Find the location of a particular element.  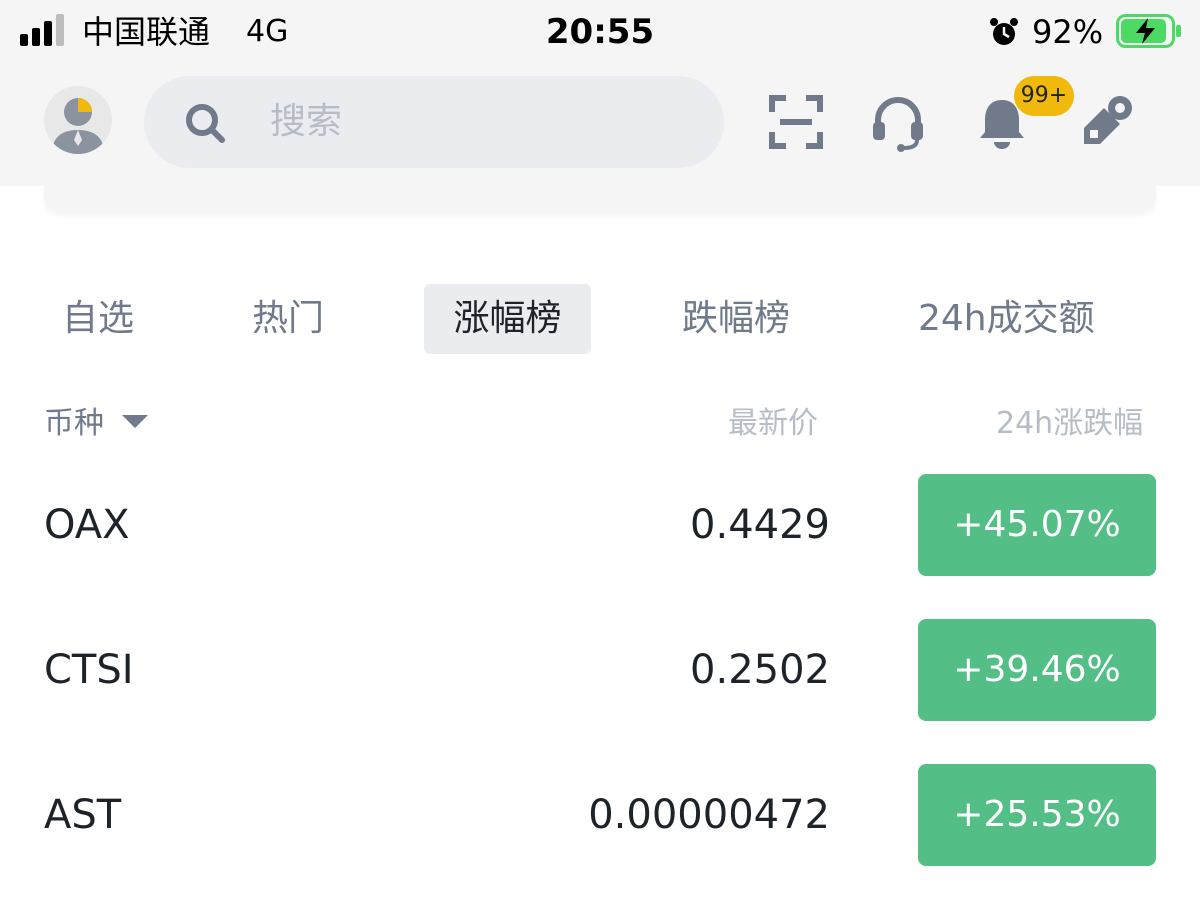

last-price: 0.4429 is located at coordinates (760, 525).